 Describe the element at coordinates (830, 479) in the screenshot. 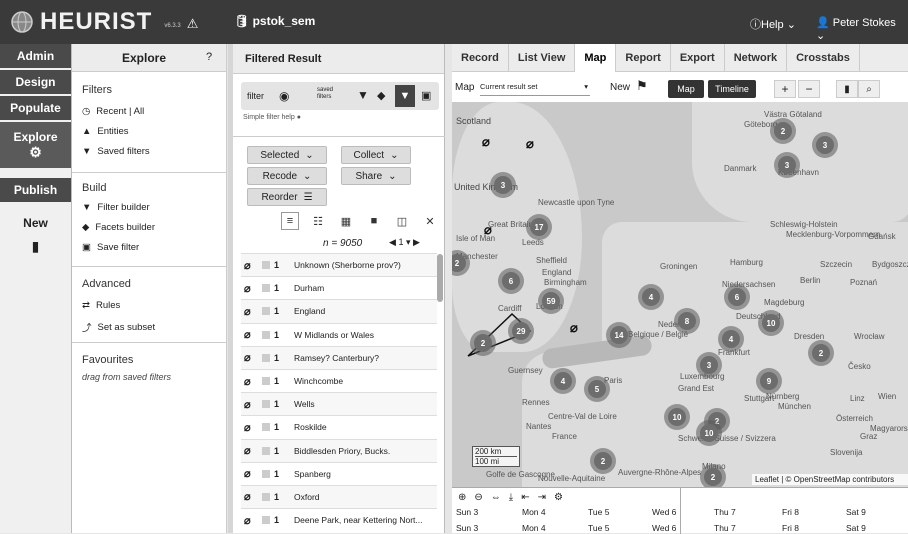

I see `map-attribution: Leaflet | © OpenStreetMap contributors` at that location.